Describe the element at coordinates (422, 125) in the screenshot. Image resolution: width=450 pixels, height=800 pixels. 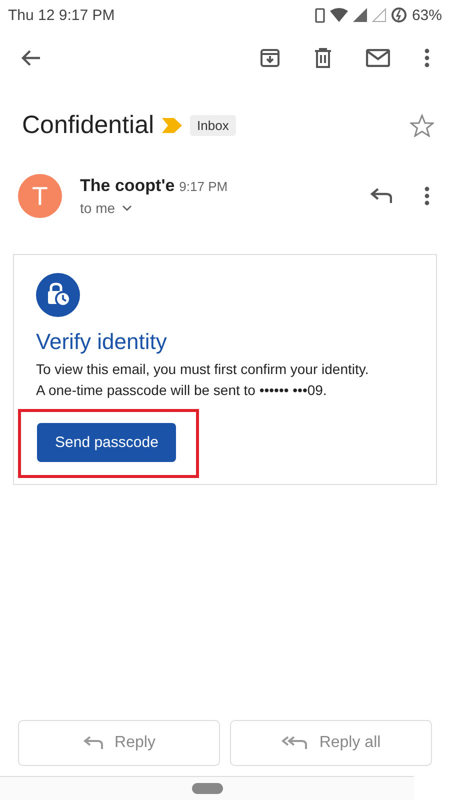
I see `star-icon` at that location.